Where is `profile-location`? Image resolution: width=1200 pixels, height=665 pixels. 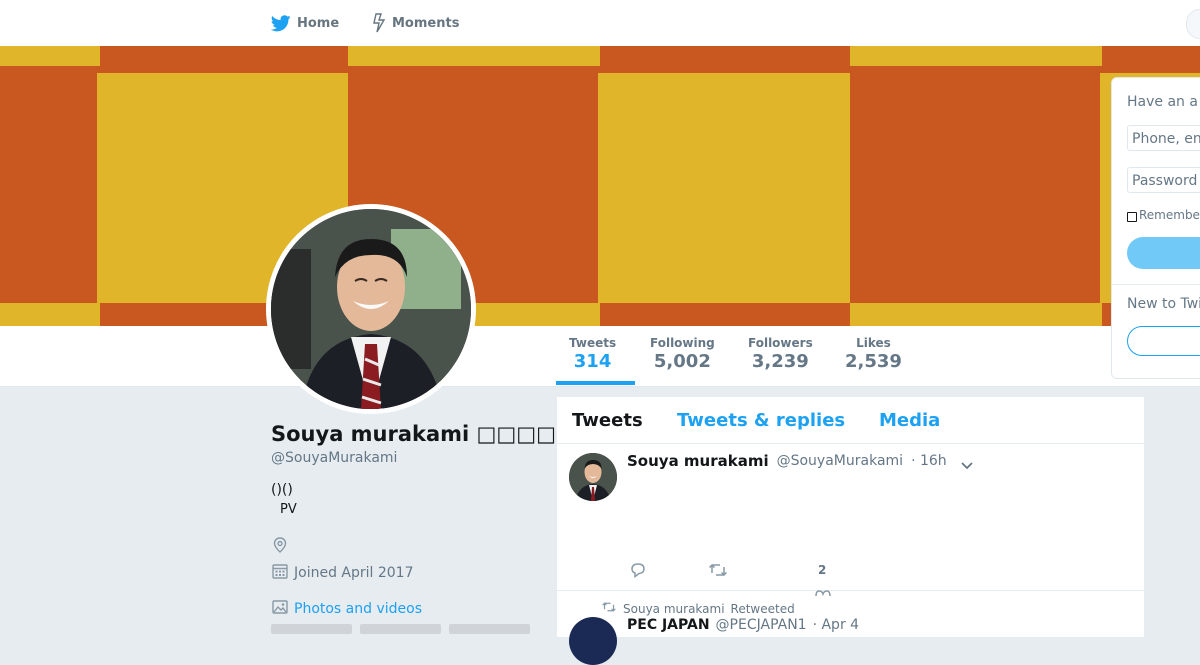
profile-location is located at coordinates (280, 547).